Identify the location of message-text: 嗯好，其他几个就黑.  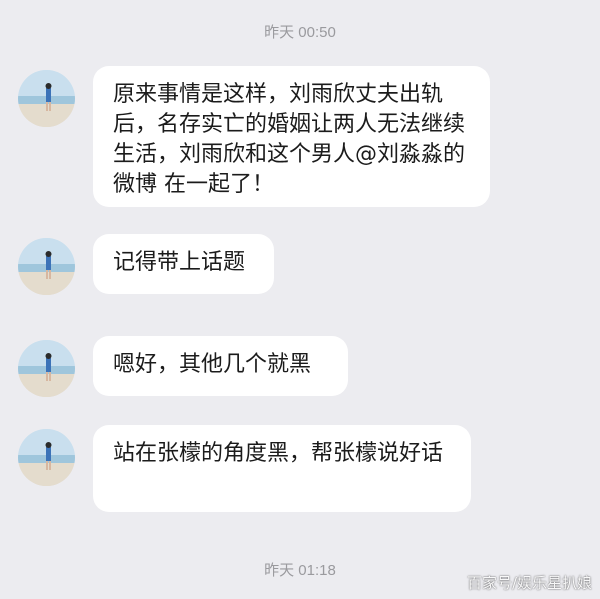
(212, 364).